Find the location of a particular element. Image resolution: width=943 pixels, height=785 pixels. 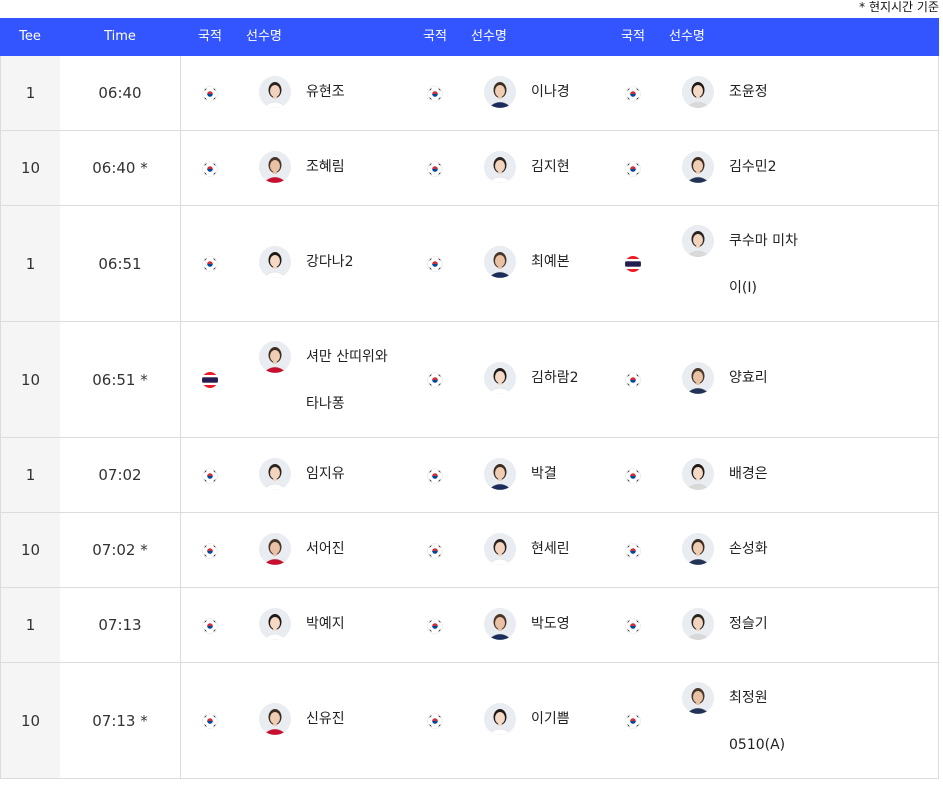

player-name: 김지현 is located at coordinates (550, 167).